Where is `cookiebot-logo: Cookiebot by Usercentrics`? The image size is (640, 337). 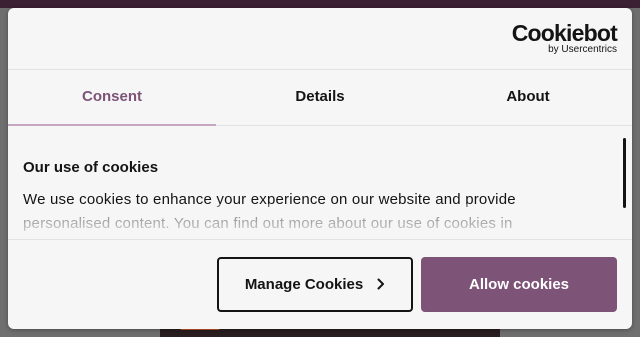
cookiebot-logo: Cookiebot by Usercentrics is located at coordinates (564, 38).